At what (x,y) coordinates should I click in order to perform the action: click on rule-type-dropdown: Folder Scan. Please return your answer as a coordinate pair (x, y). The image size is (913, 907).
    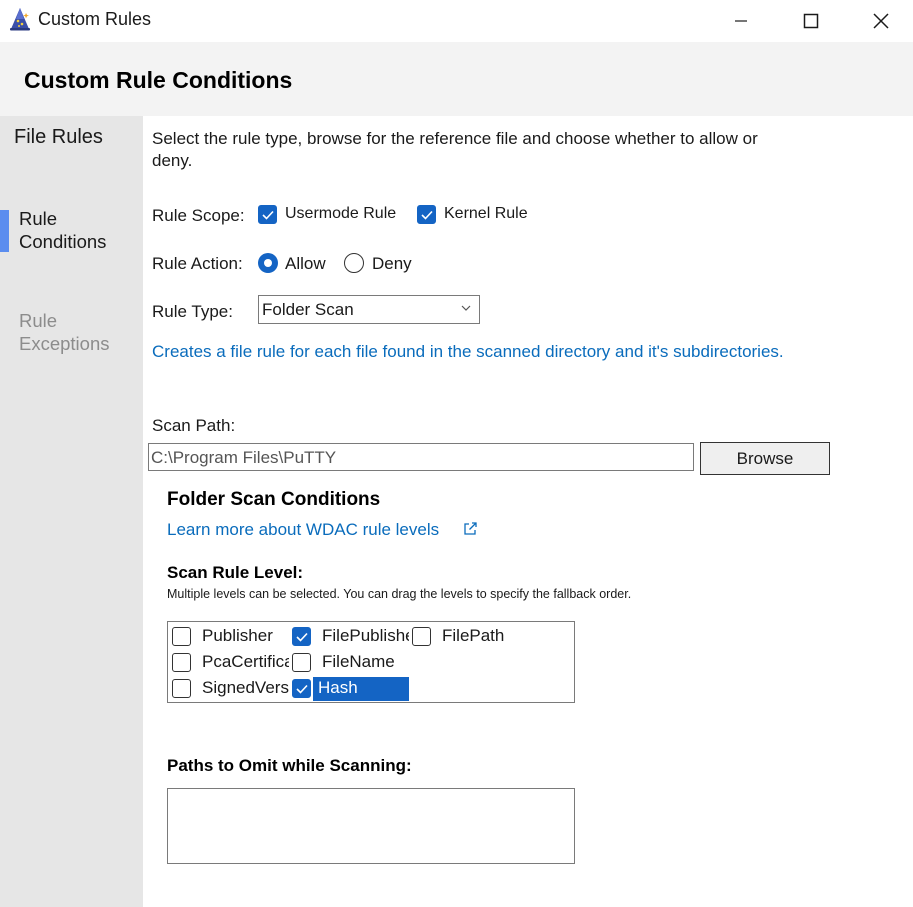
    Looking at the image, I should click on (369, 309).